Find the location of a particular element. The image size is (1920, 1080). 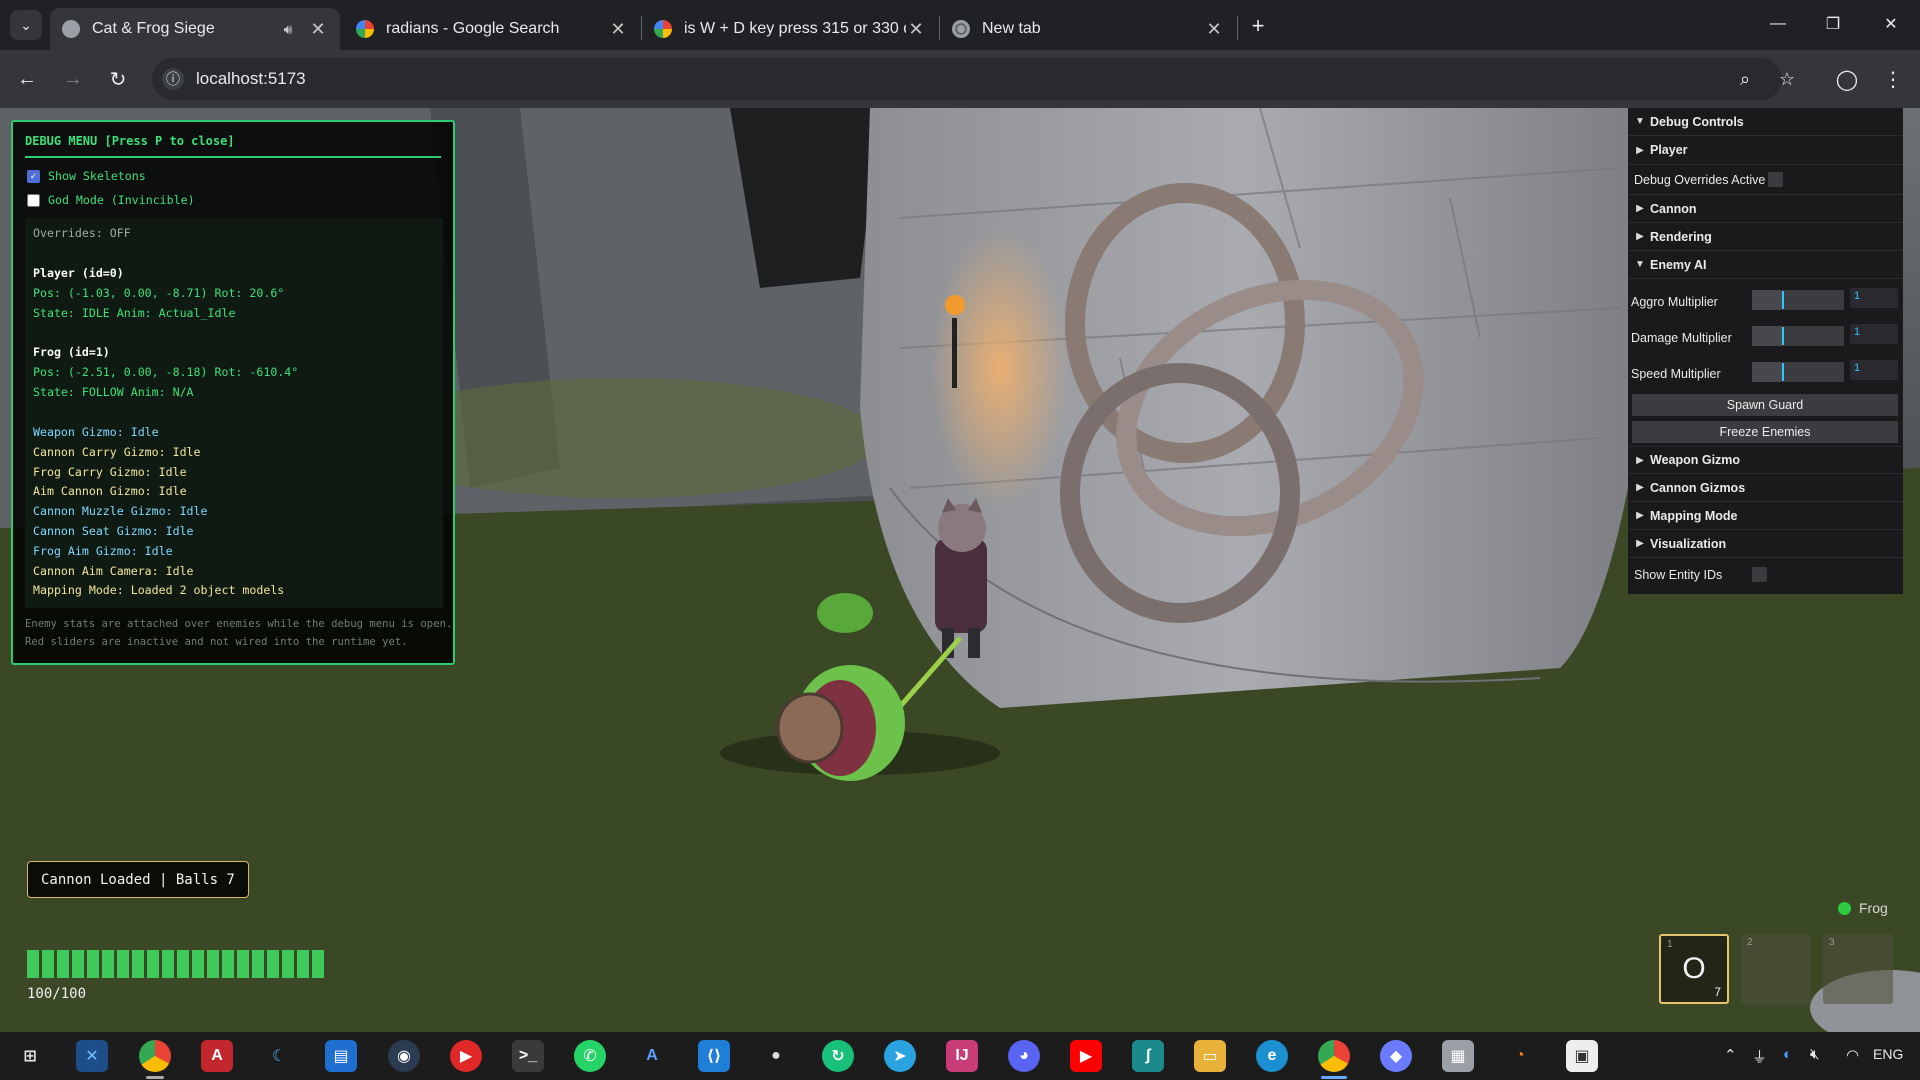

kebab-menu-icon: ⋮ is located at coordinates (1893, 79).